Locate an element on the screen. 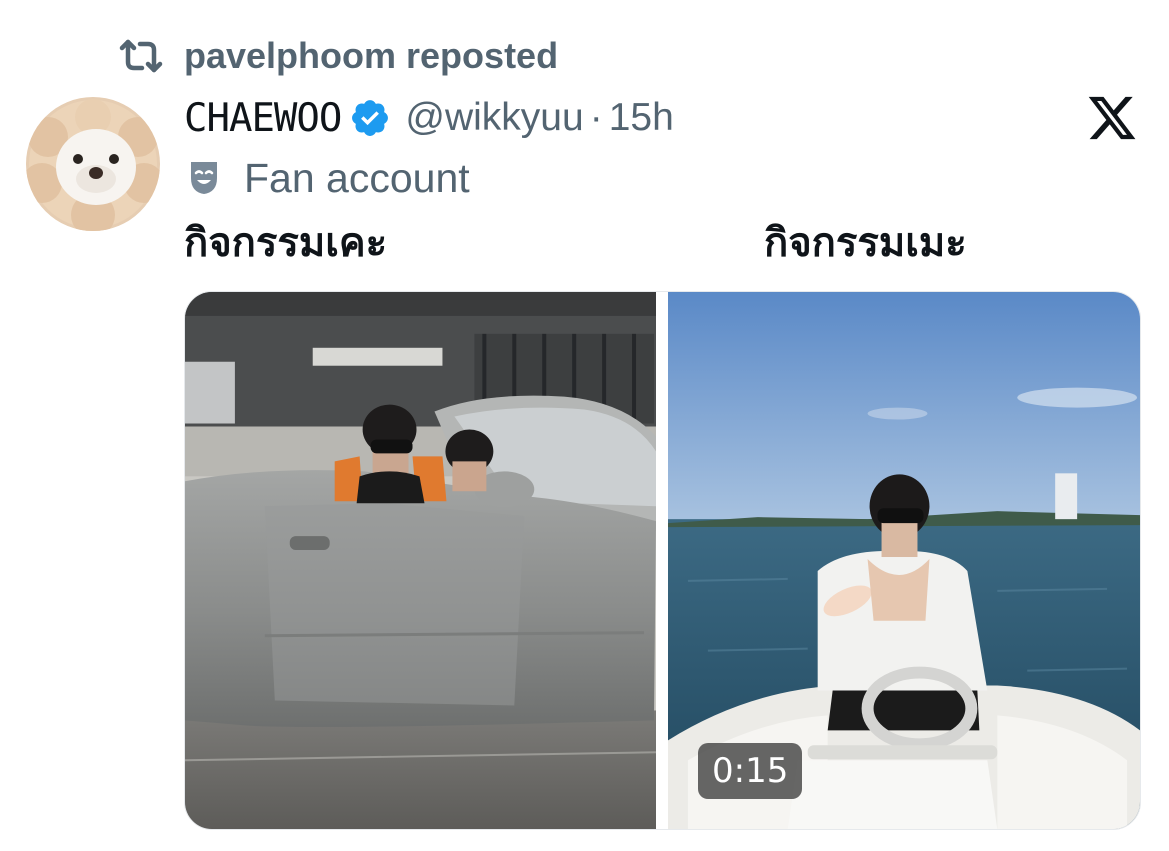 The width and height of the screenshot is (1169, 851). account-label: Fan account is located at coordinates (327, 178).